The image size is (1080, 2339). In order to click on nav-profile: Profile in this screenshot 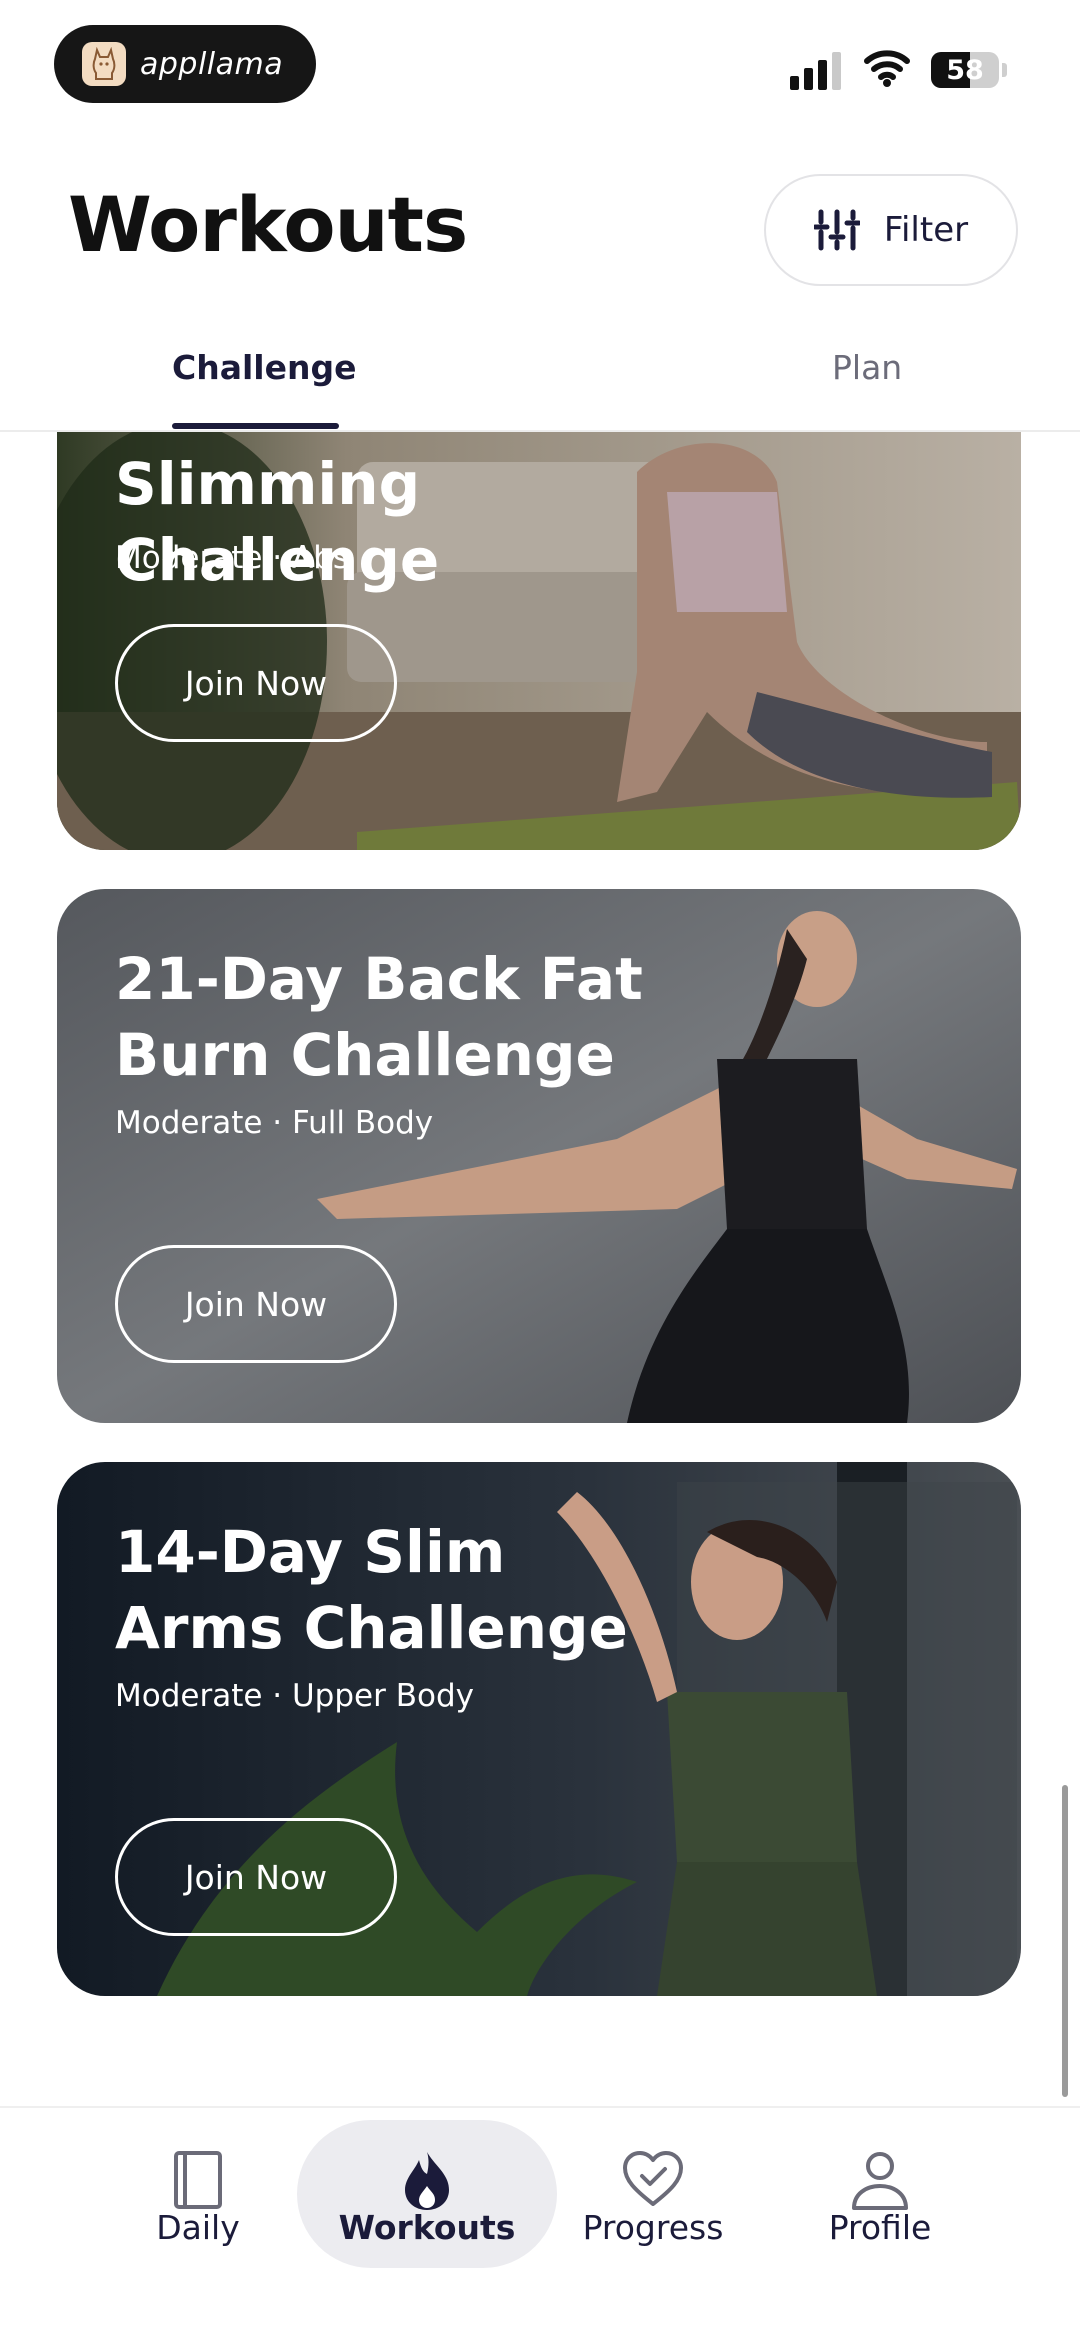, I will do `click(880, 2223)`.